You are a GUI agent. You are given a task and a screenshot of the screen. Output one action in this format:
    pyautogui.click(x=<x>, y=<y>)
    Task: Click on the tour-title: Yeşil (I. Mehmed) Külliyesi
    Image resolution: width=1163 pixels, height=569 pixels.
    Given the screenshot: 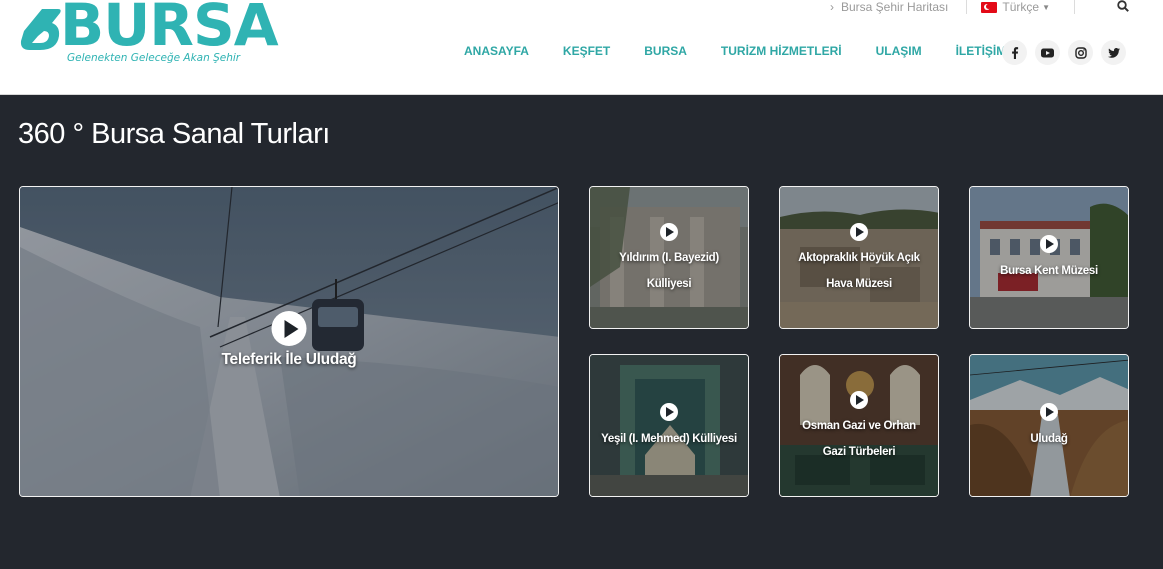 What is the action you would take?
    pyautogui.click(x=669, y=439)
    